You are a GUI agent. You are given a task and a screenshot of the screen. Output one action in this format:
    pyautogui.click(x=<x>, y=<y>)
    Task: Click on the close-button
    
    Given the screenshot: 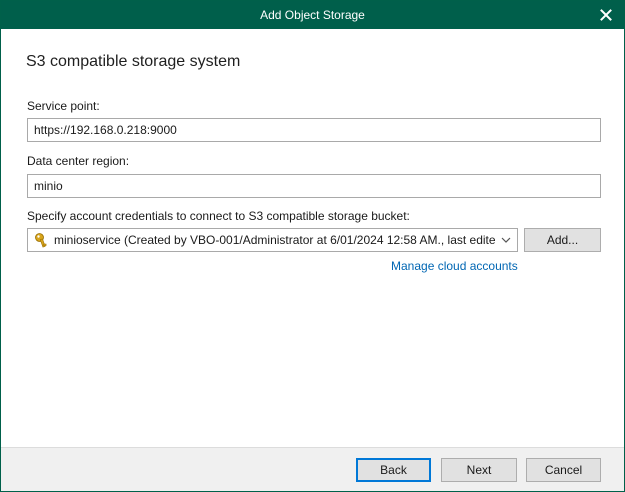 What is the action you would take?
    pyautogui.click(x=606, y=15)
    